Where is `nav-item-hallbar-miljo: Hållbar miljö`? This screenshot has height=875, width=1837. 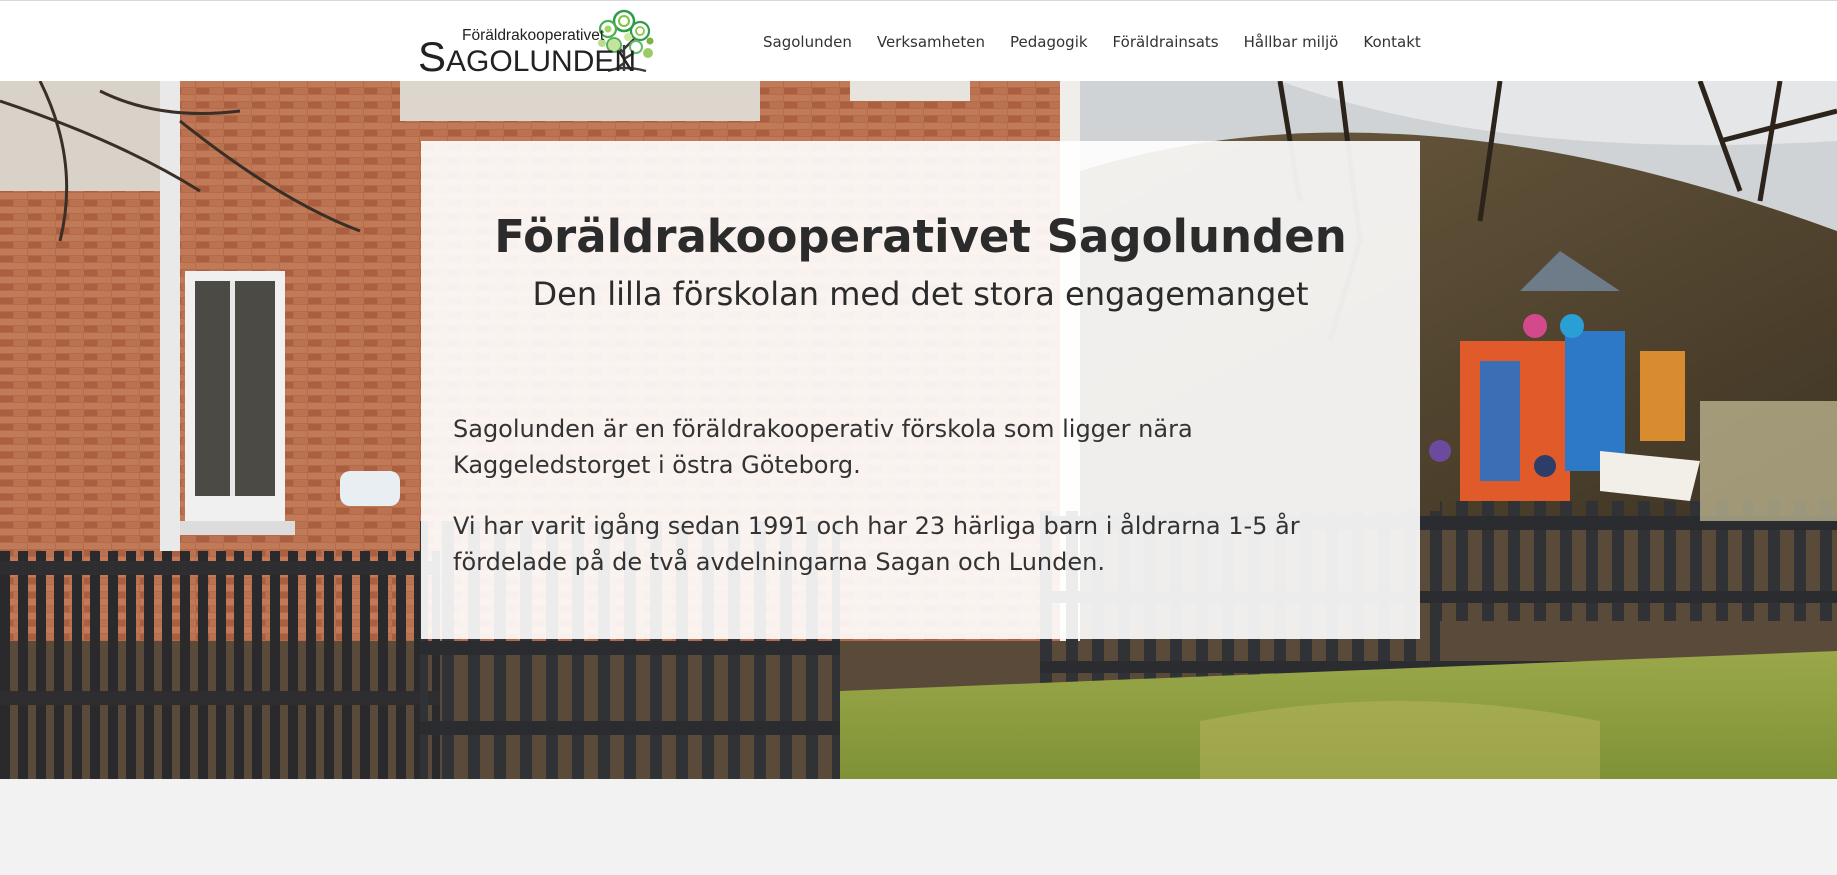
nav-item-hallbar-miljo: Hållbar miljö is located at coordinates (1291, 42).